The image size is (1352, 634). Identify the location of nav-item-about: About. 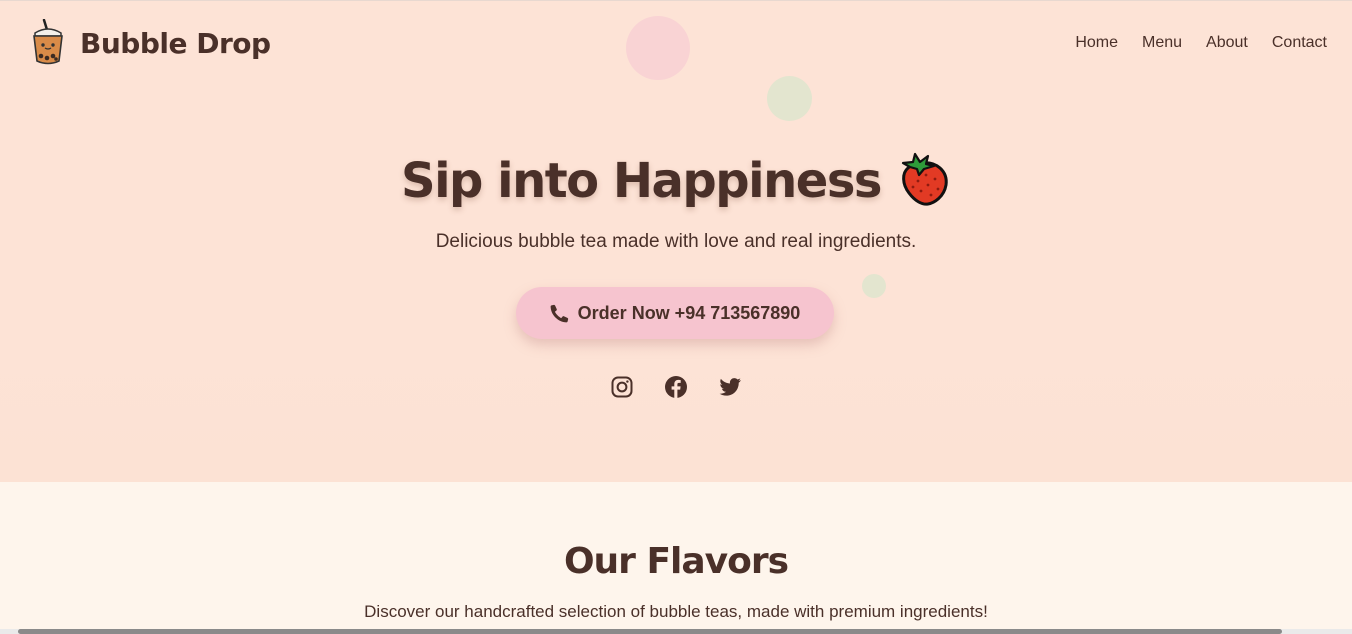
(1227, 43).